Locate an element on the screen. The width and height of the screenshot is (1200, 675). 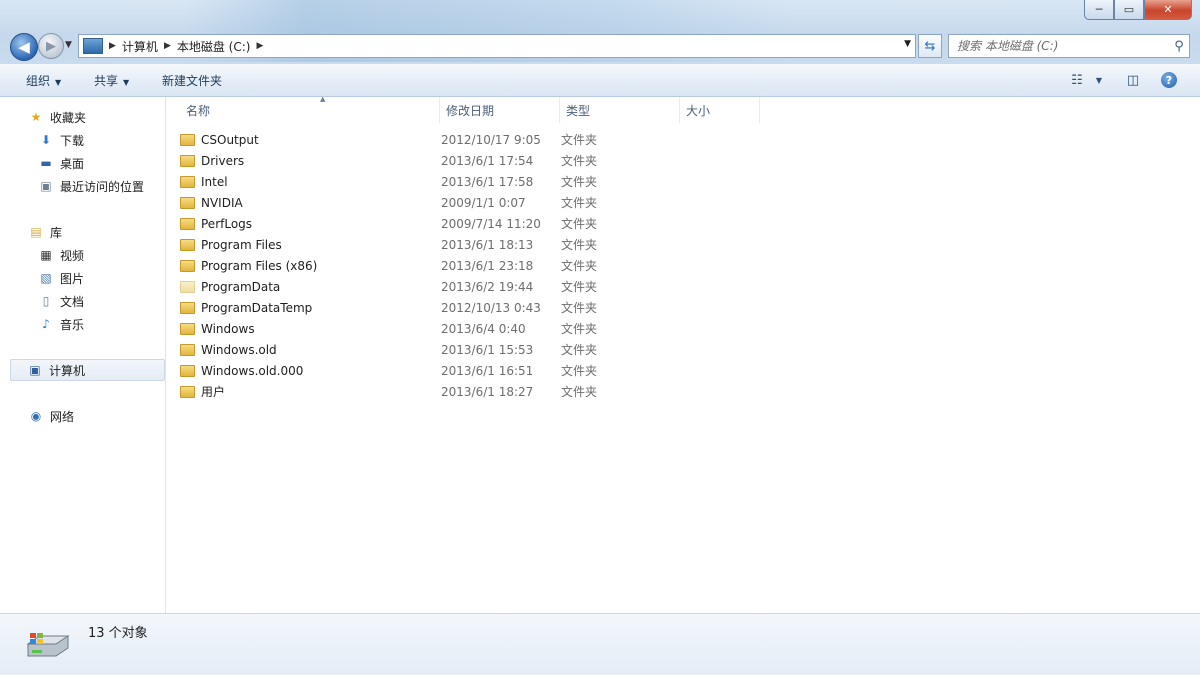
file-name: PerfLogs is located at coordinates (227, 223).